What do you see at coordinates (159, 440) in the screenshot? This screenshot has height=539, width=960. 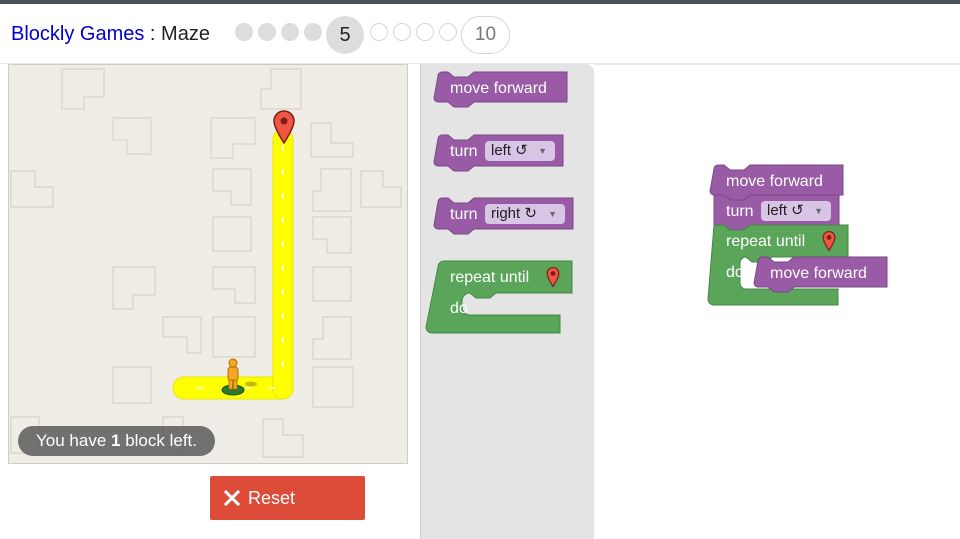 I see `status-suffix: block left.` at bounding box center [159, 440].